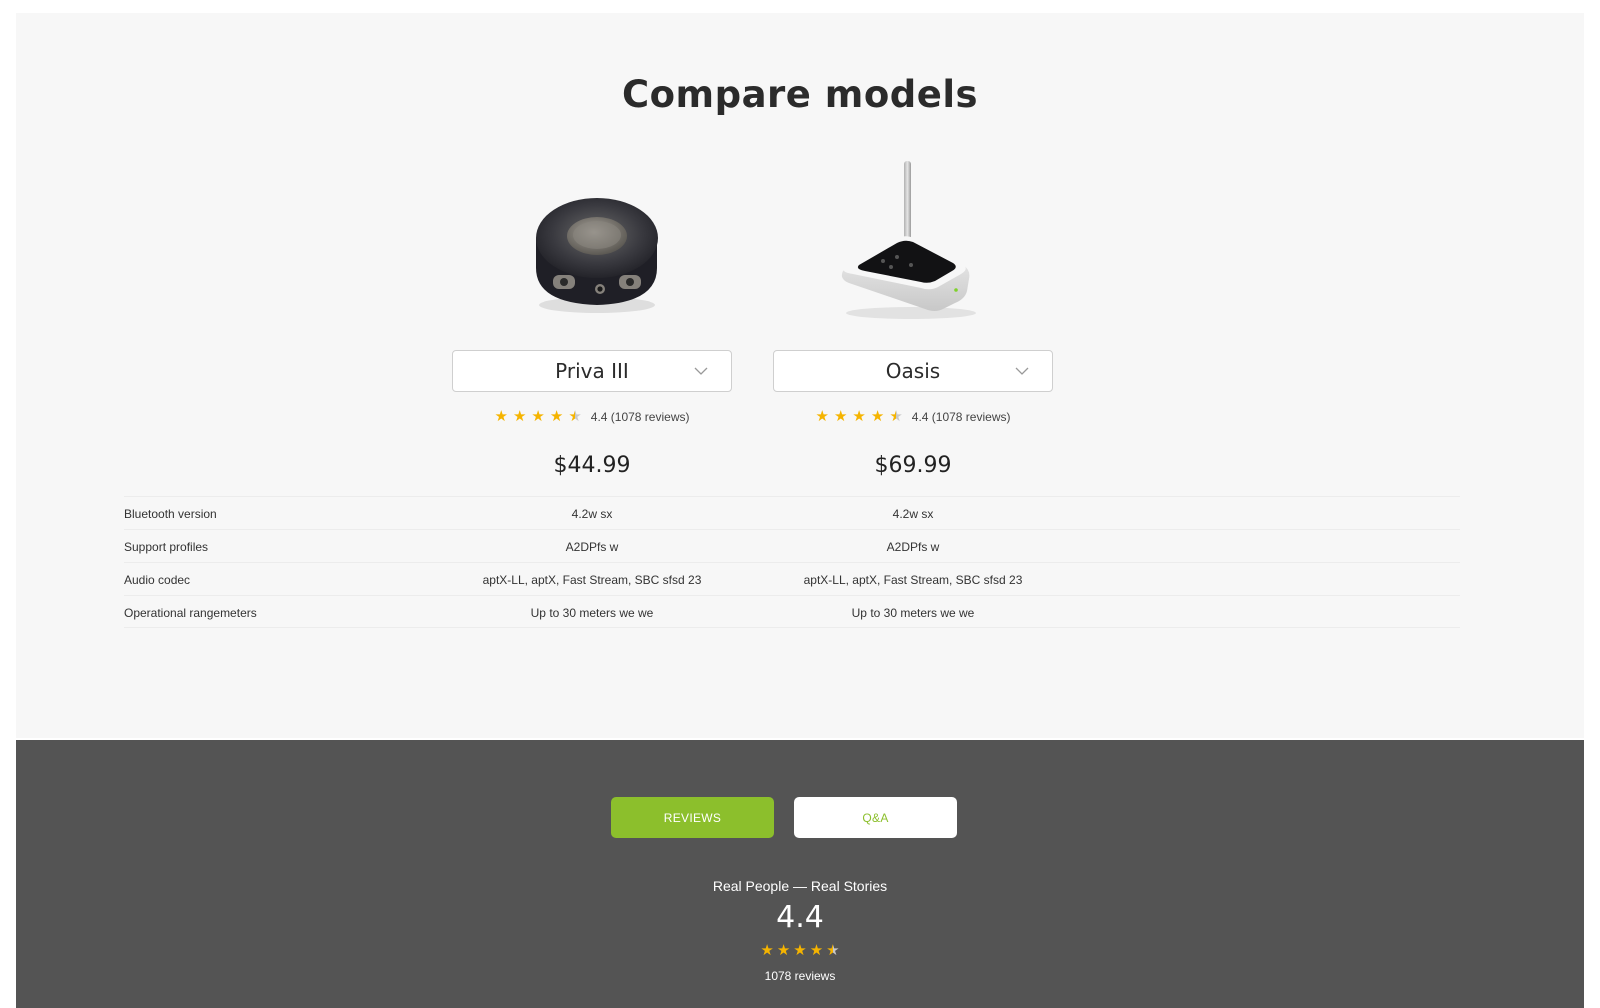 The height and width of the screenshot is (1008, 1600). Describe the element at coordinates (166, 547) in the screenshot. I see `spec-label: Support profiles` at that location.